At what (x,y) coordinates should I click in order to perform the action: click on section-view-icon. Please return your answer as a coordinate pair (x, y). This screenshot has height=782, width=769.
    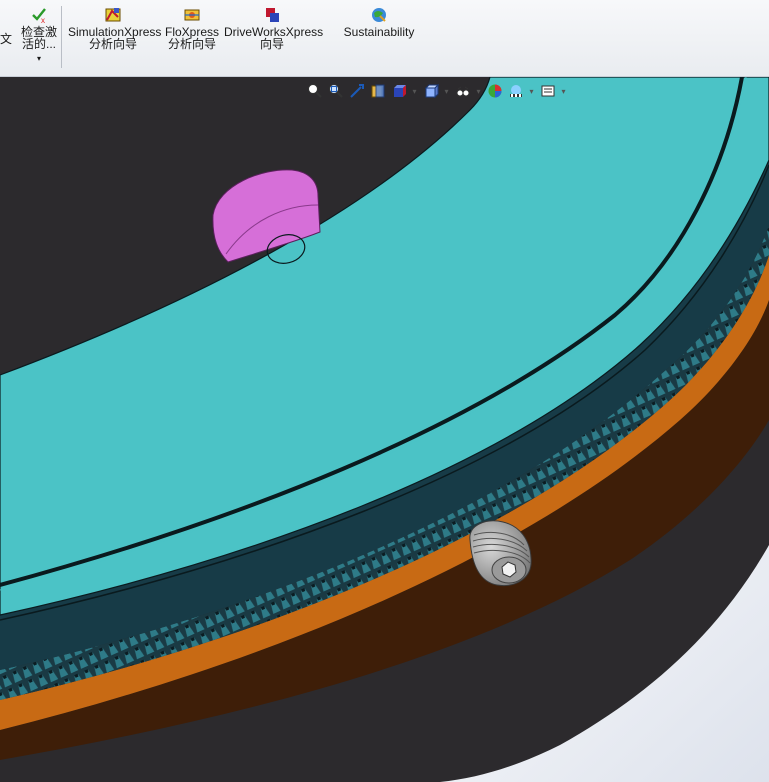
    Looking at the image, I should click on (377, 91).